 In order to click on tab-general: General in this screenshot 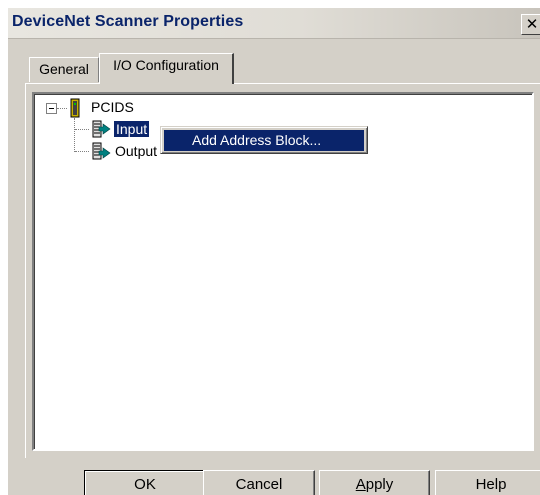, I will do `click(64, 69)`.